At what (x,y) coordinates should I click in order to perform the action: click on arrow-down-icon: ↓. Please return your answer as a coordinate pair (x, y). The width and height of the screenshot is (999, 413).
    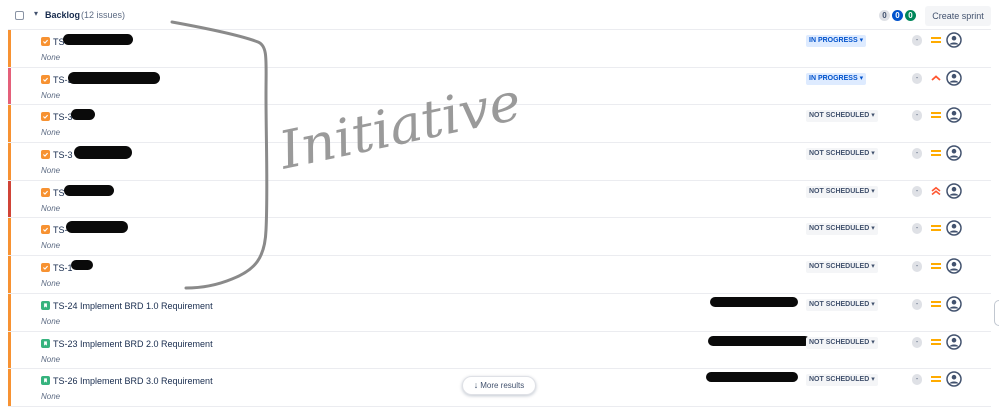
    Looking at the image, I should click on (476, 385).